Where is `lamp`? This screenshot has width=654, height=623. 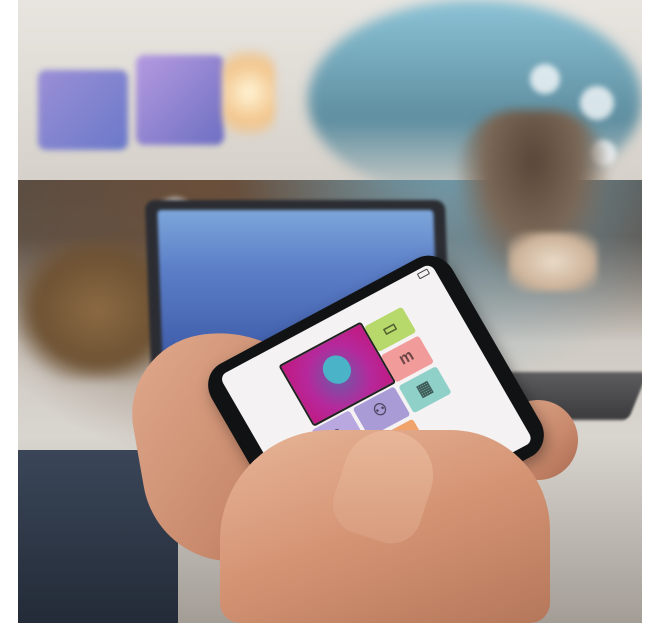
lamp is located at coordinates (249, 92).